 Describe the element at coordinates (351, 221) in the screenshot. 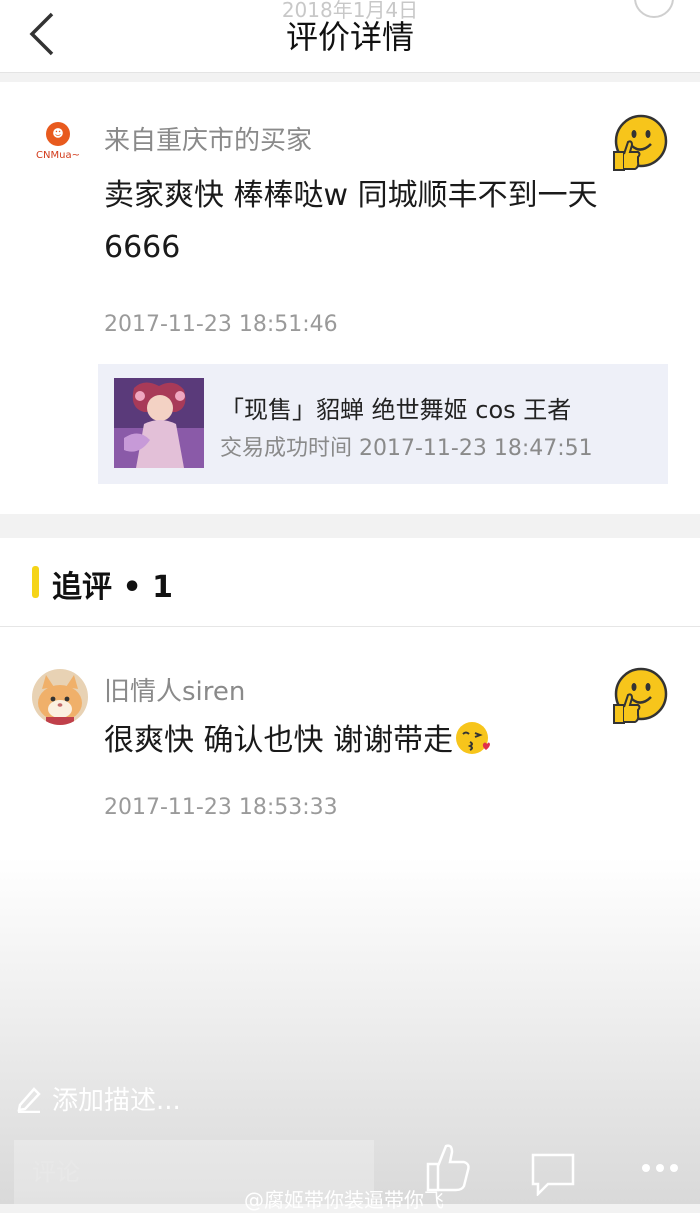

I see `review-text: 卖家爽快 棒棒哒w 同城顺丰不到一天6666` at that location.